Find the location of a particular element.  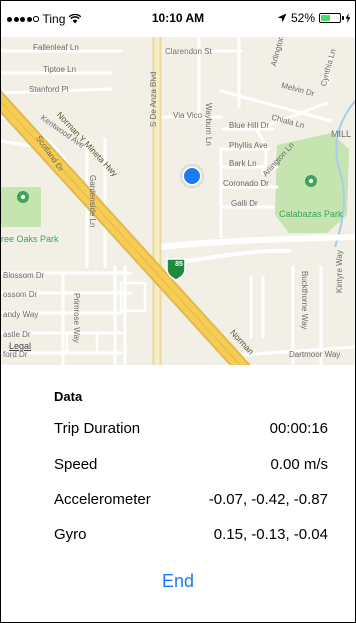

map-street-label: Gardenside Ln is located at coordinates (92, 201).